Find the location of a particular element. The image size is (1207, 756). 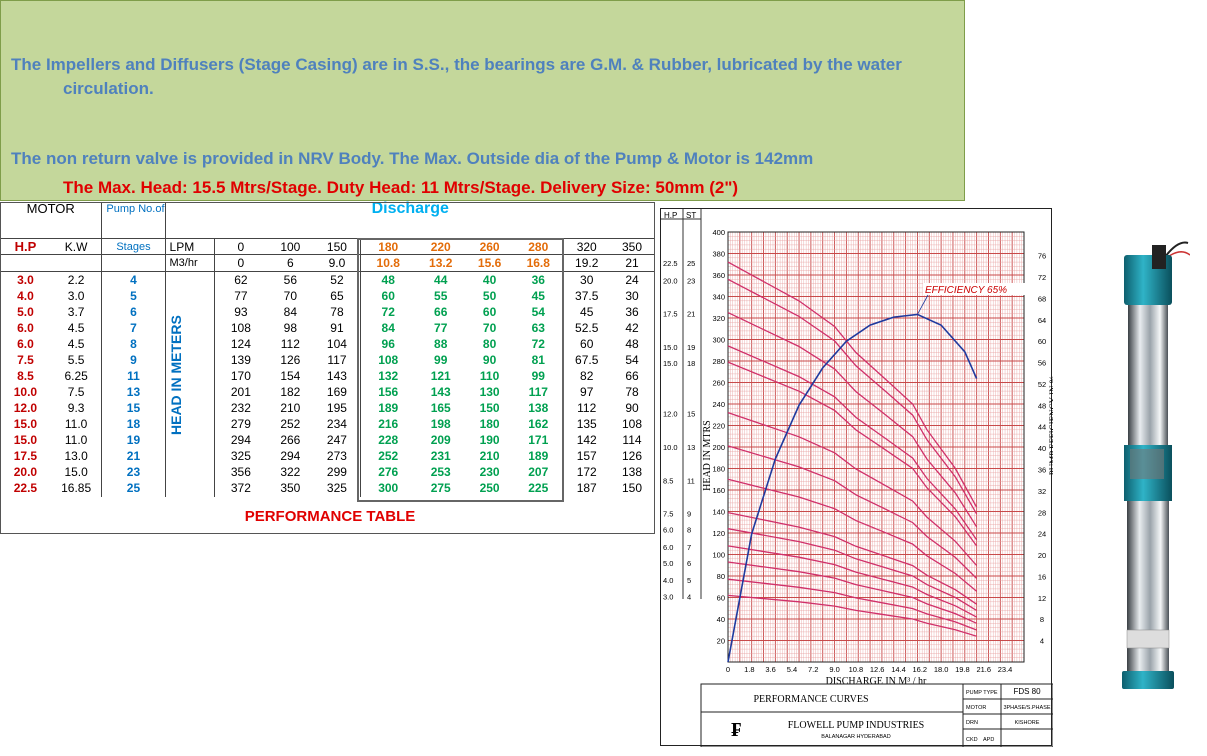

hp-st-hp: 22.5 is located at coordinates (670, 263).